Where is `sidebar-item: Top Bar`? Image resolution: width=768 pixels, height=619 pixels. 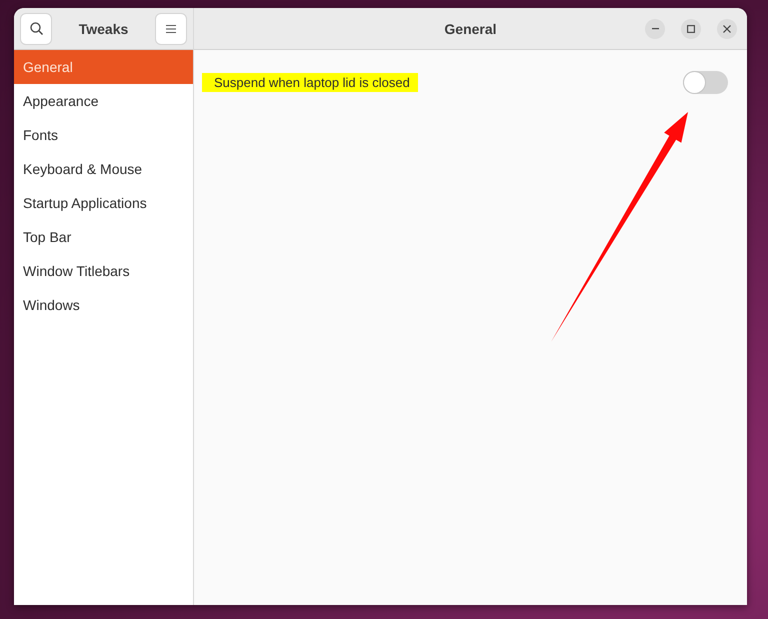 sidebar-item: Top Bar is located at coordinates (103, 237).